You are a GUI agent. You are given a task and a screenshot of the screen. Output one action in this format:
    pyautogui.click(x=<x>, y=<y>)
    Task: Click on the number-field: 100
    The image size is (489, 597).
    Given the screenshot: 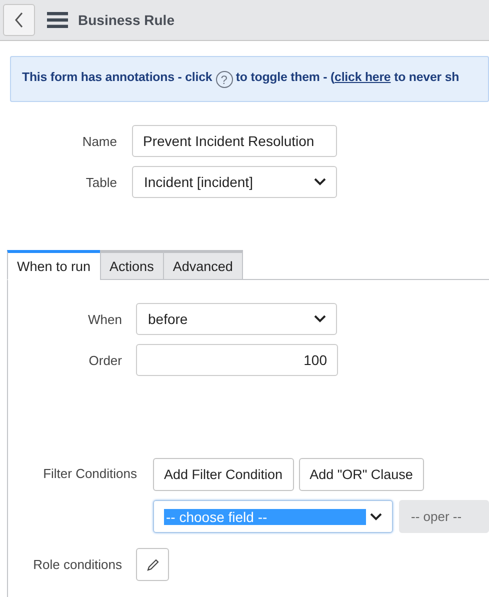 What is the action you would take?
    pyautogui.click(x=237, y=360)
    